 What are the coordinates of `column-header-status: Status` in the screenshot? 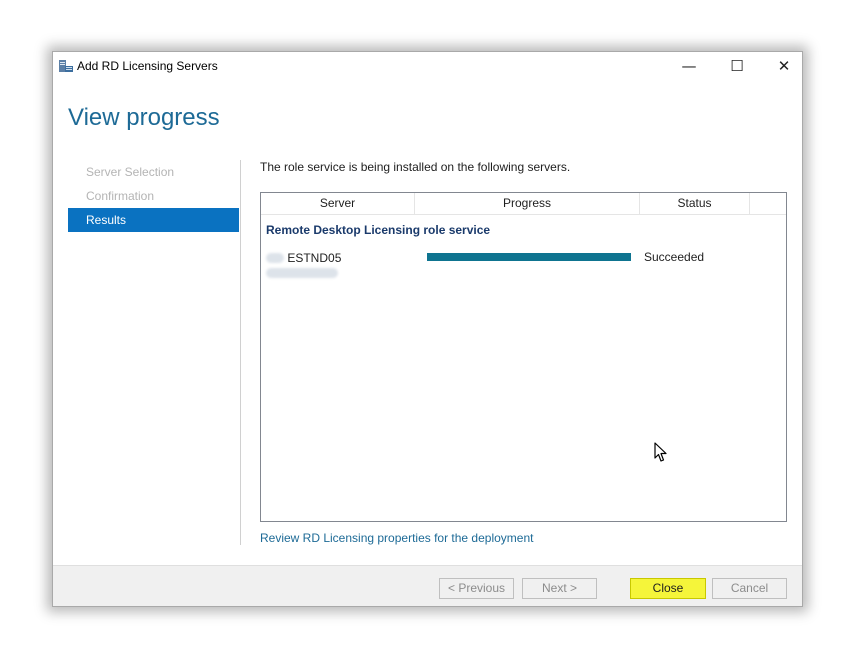 It's located at (695, 203).